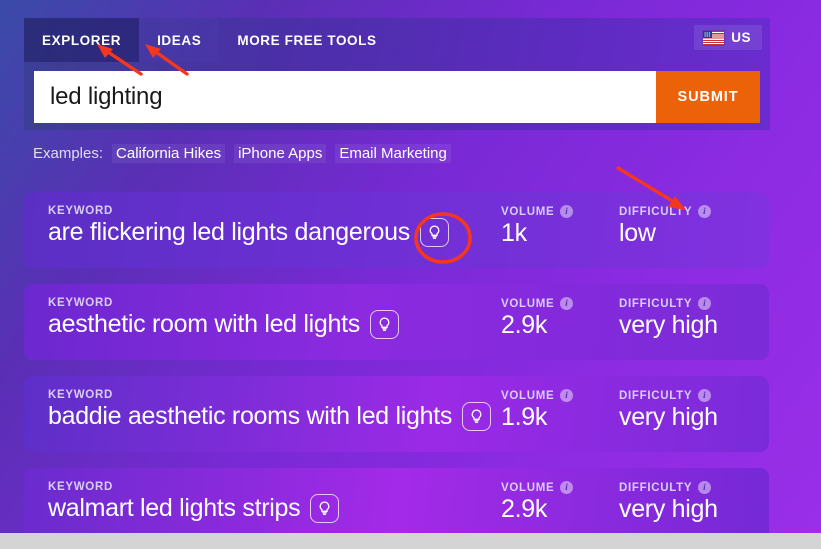  I want to click on tab-more-free-tools: MORE FREE TOOLS, so click(306, 40).